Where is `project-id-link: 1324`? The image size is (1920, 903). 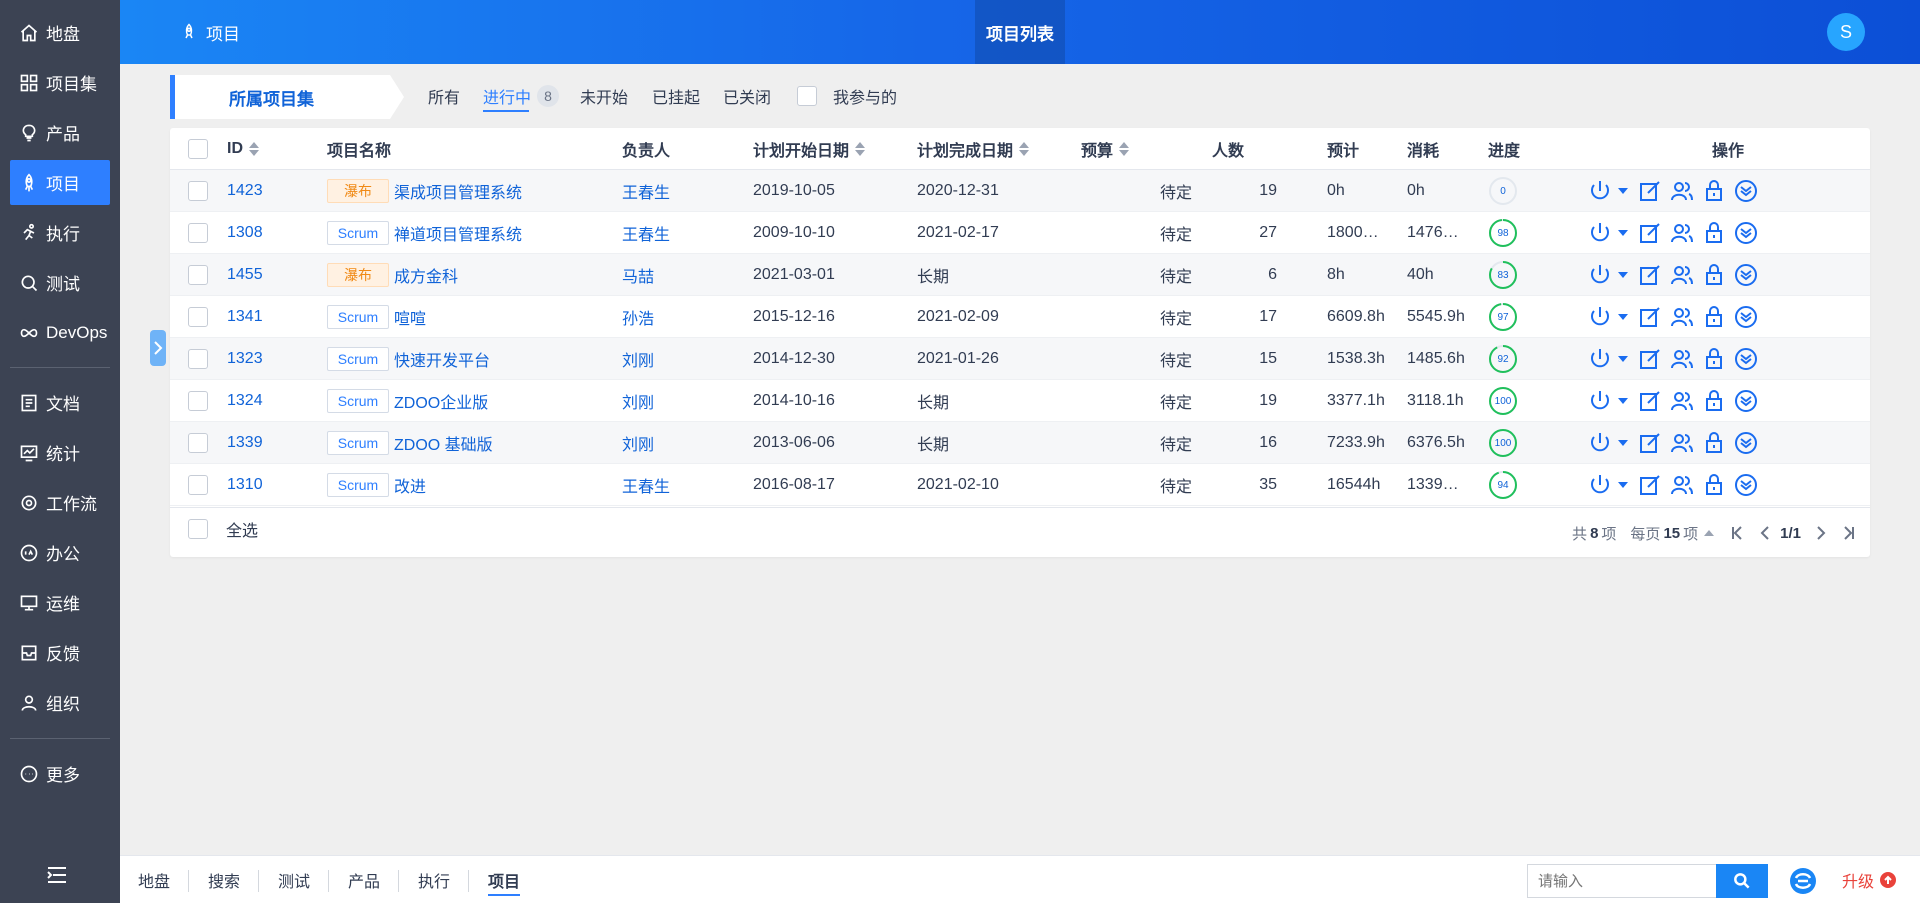
project-id-link: 1324 is located at coordinates (245, 401).